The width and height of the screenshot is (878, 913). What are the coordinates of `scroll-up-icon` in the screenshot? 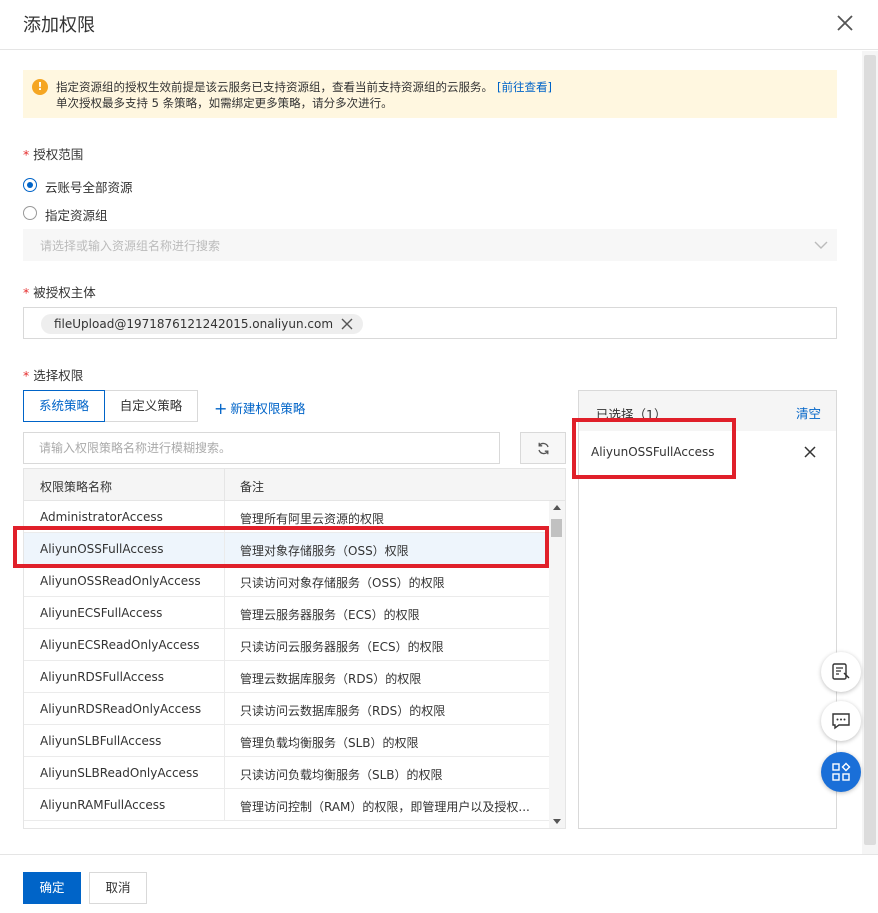 It's located at (557, 507).